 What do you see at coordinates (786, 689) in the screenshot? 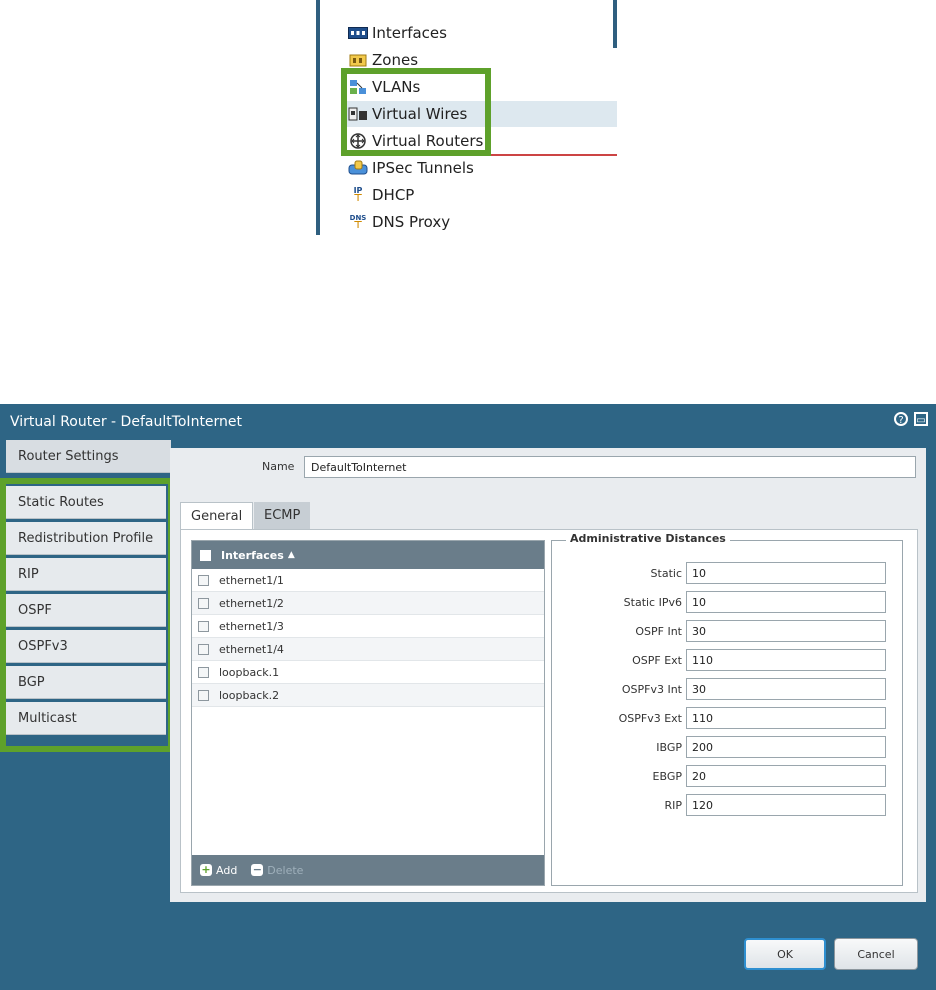
I see `ad-ospfv3-int-input: 30` at bounding box center [786, 689].